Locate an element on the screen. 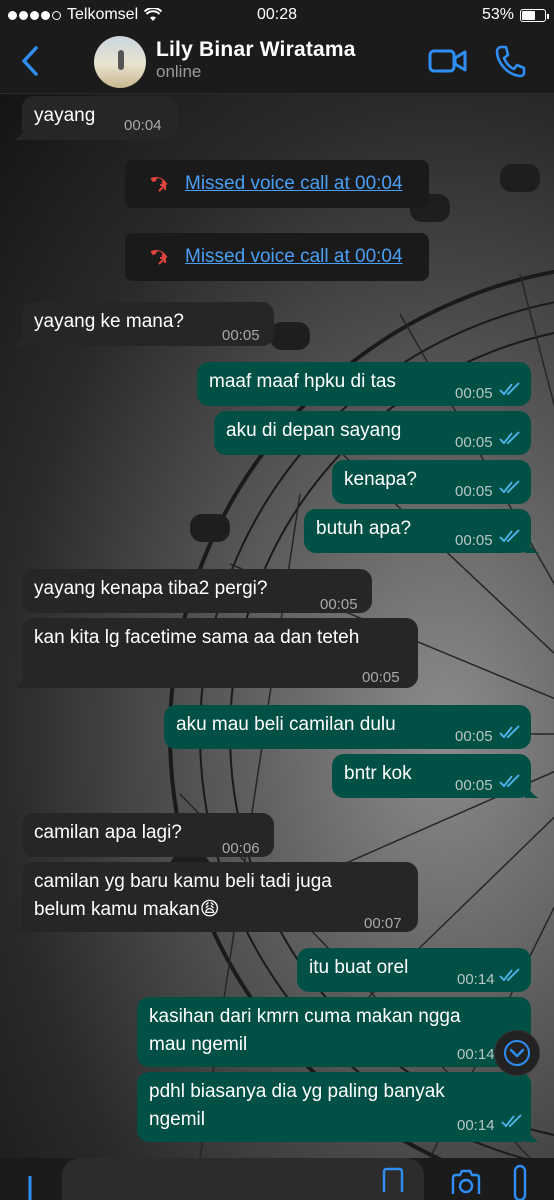 This screenshot has width=554, height=1200. message-text: yayang kenapa tiba2 pergi? is located at coordinates (151, 588).